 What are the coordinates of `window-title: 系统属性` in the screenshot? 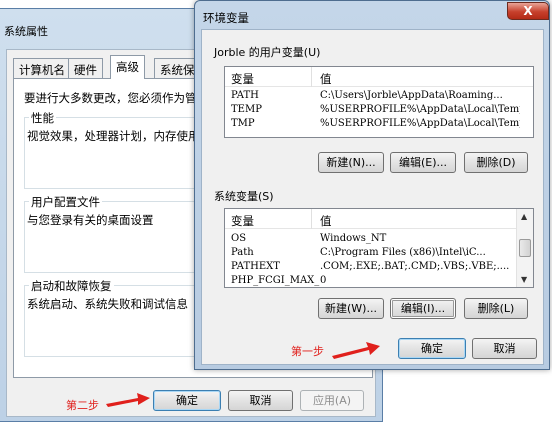 It's located at (26, 31).